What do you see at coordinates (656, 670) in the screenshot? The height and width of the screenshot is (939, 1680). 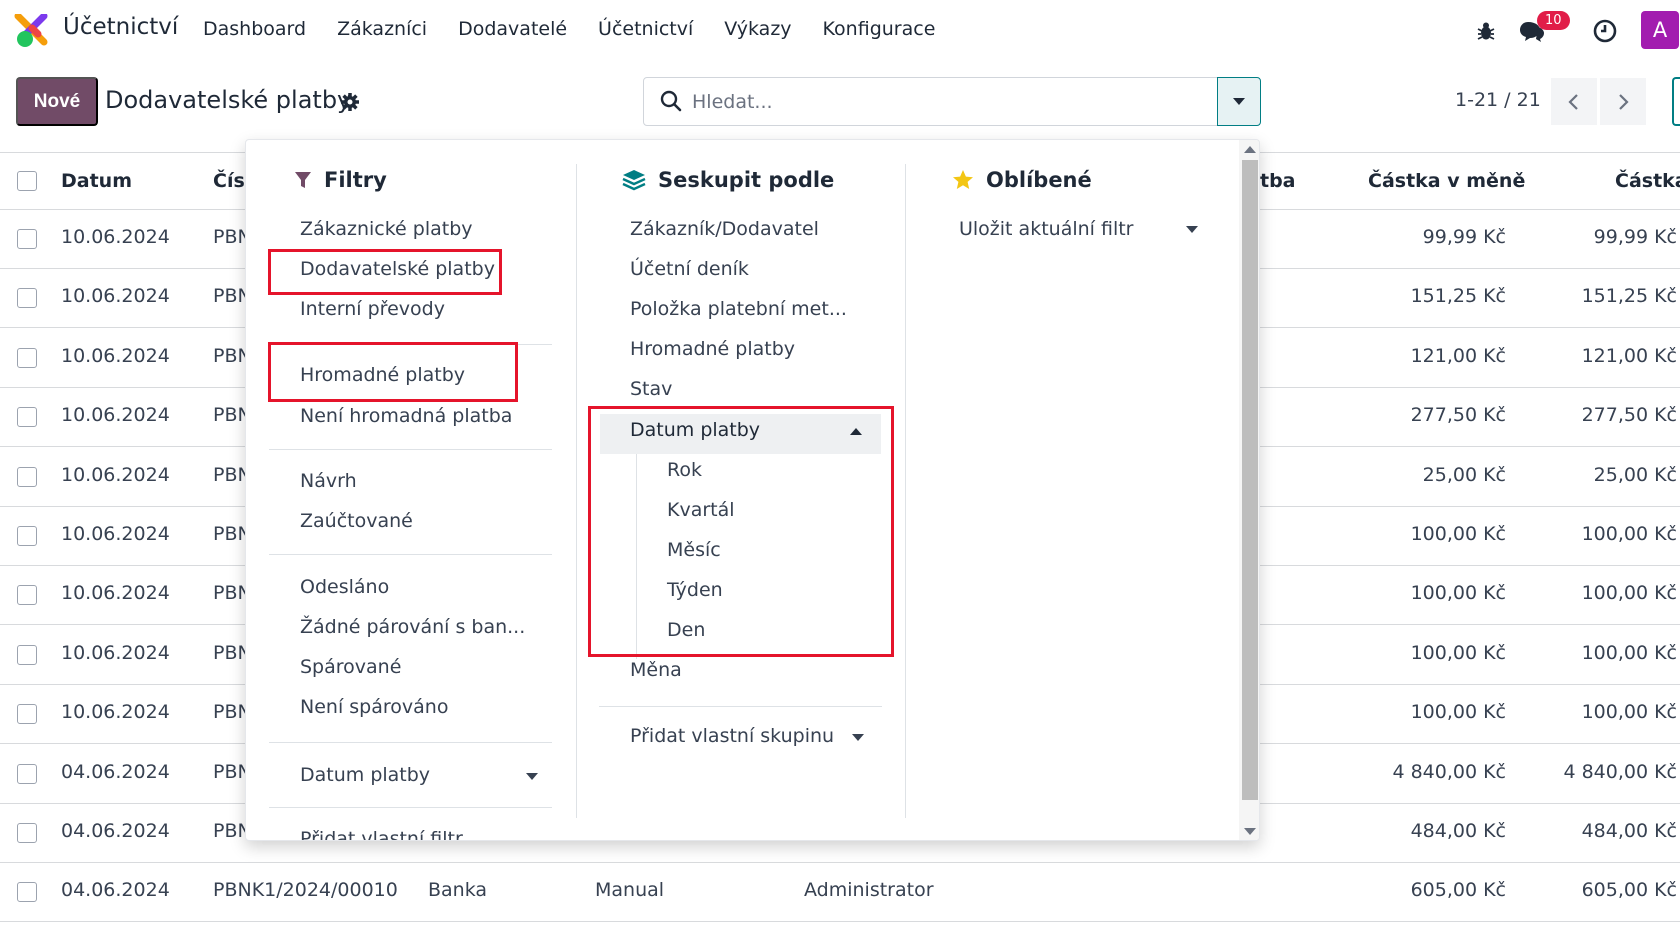 I see `group-currency: Měna` at bounding box center [656, 670].